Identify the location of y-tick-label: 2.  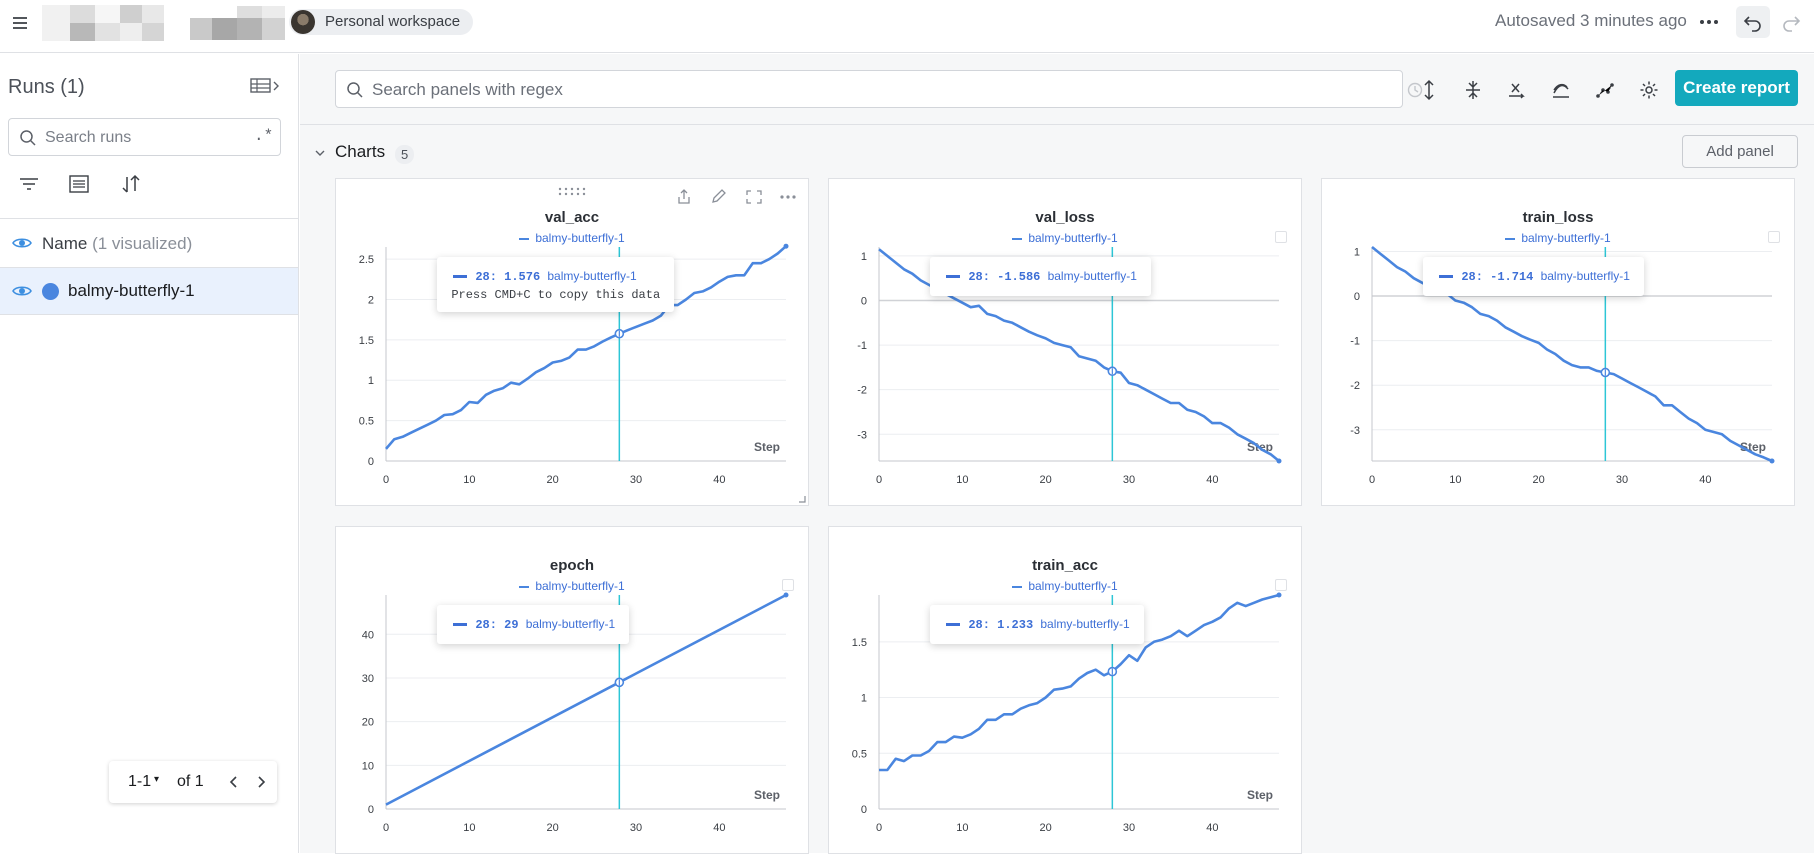
(371, 300).